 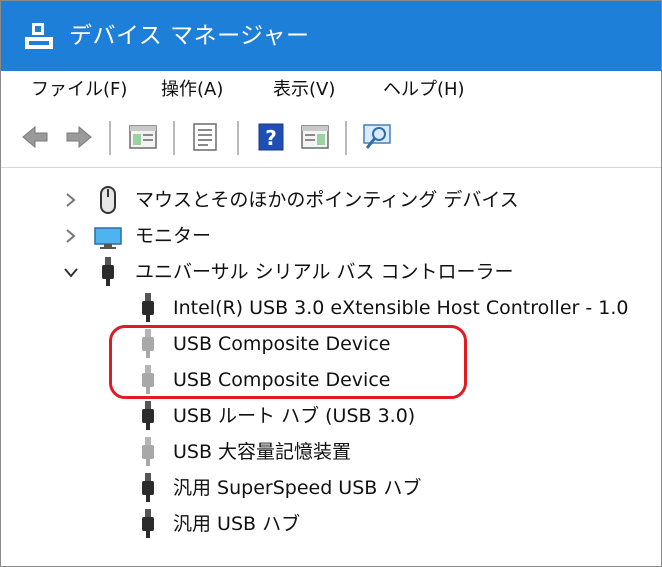 I want to click on tree-item-monitors: モニター, so click(x=331, y=236).